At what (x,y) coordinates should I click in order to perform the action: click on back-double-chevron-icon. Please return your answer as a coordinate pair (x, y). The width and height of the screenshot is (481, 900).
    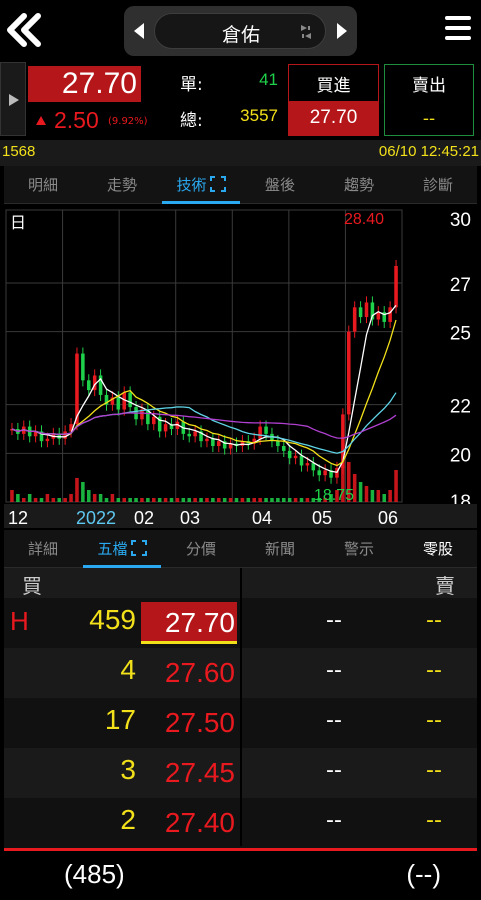
    Looking at the image, I should click on (24, 30).